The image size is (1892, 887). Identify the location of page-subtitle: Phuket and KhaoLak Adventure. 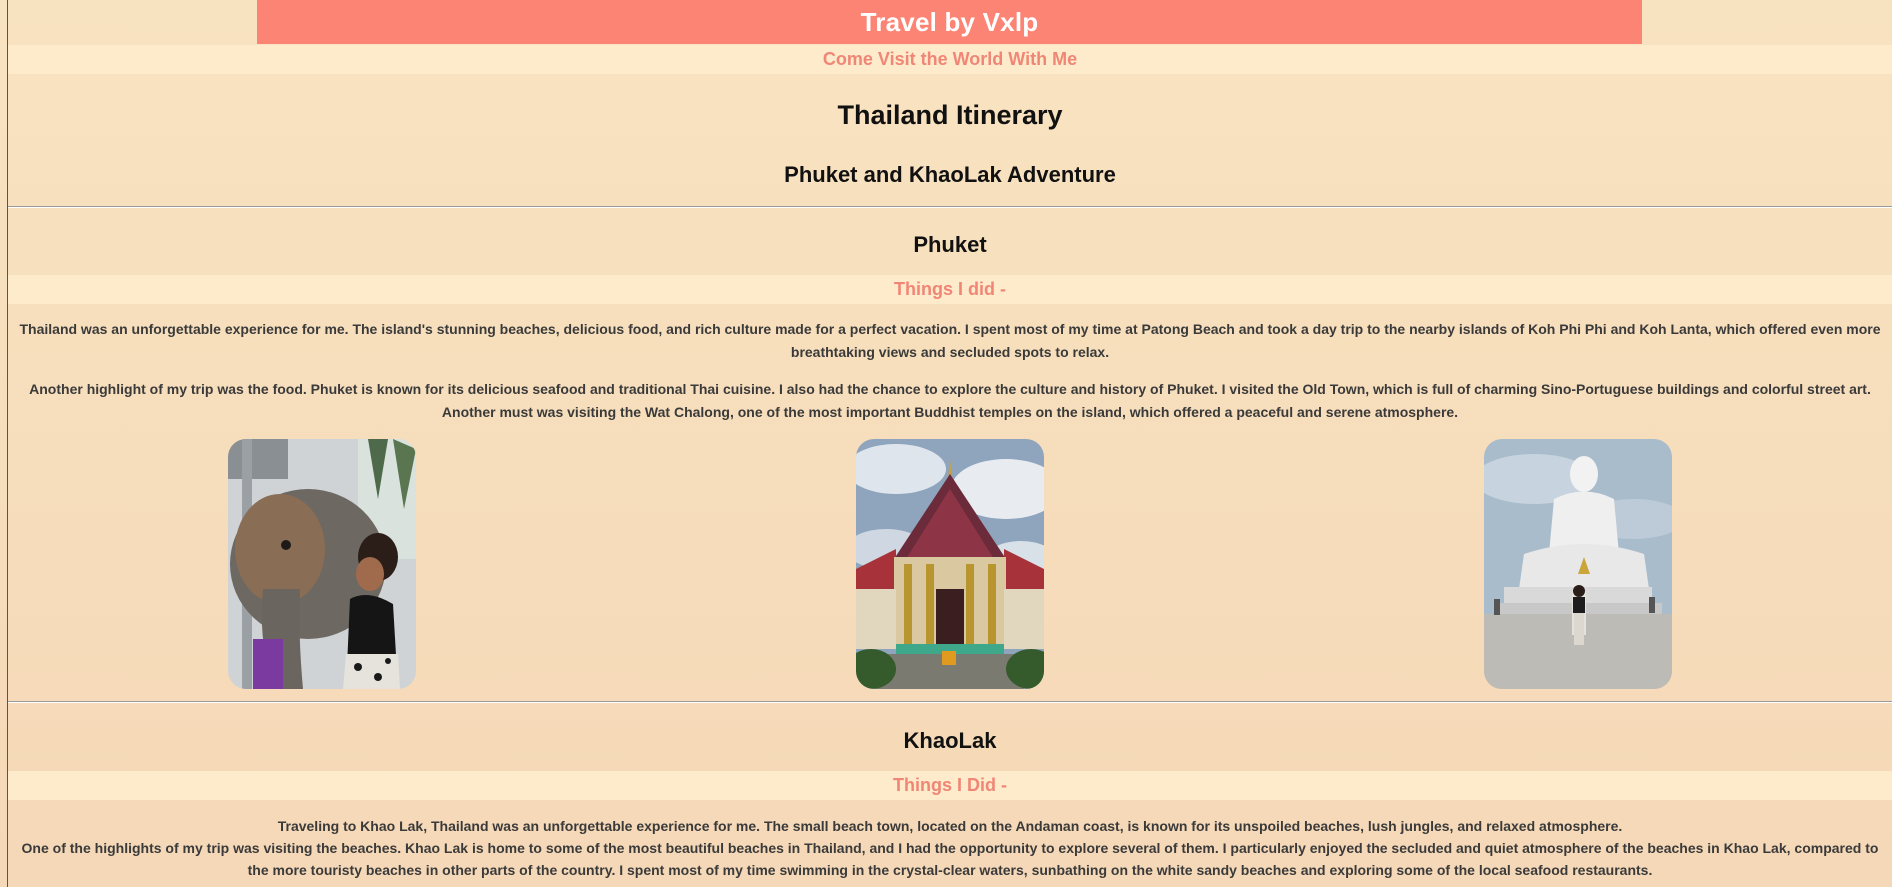
(950, 174).